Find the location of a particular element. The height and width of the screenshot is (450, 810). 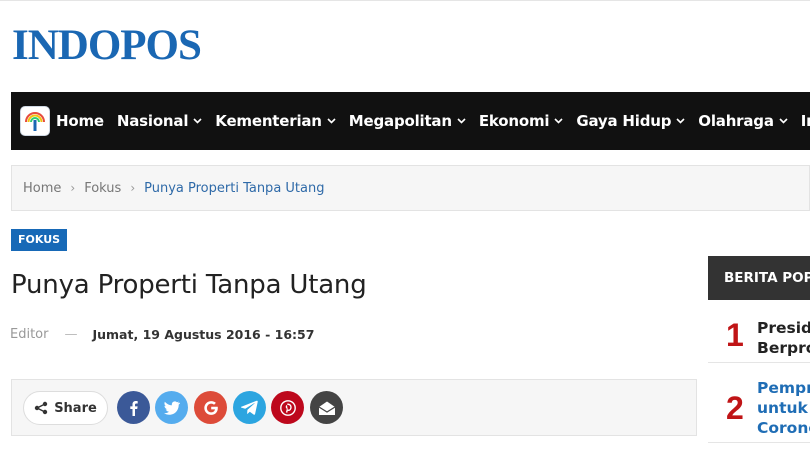

twitter-icon is located at coordinates (172, 407).